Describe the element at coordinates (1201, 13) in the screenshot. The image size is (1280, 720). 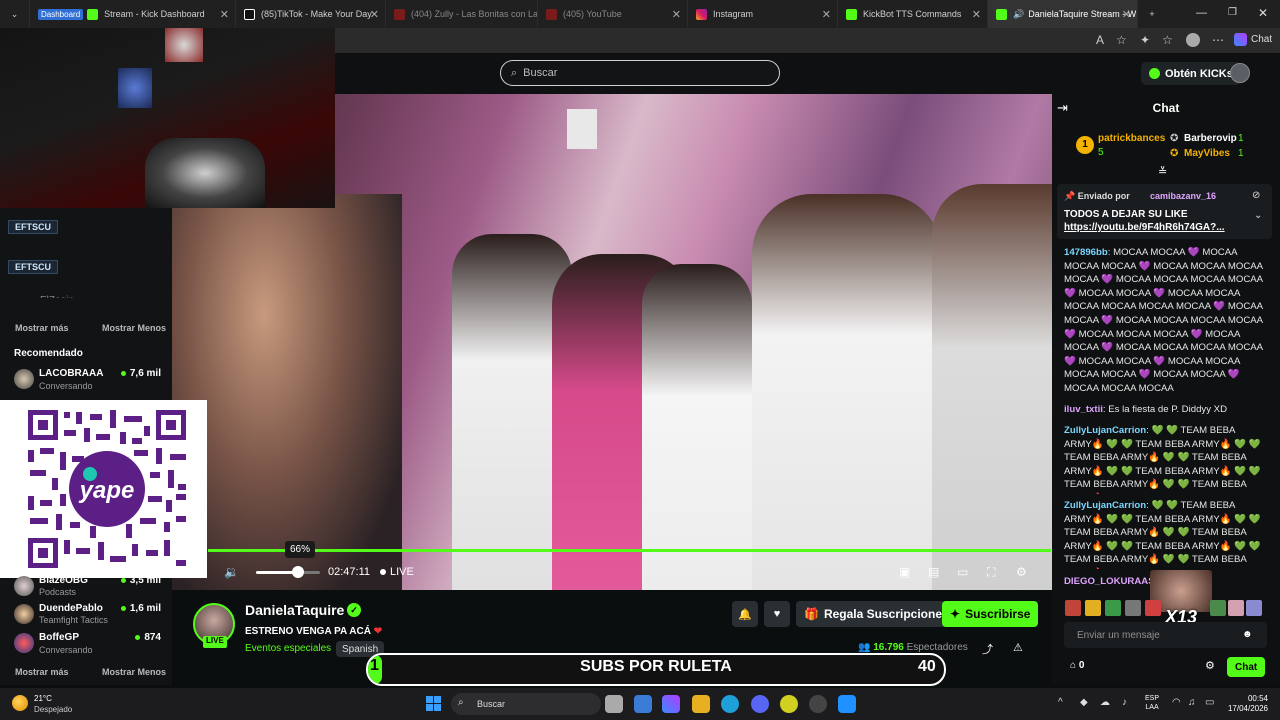
I see `minimize-icon: —` at that location.